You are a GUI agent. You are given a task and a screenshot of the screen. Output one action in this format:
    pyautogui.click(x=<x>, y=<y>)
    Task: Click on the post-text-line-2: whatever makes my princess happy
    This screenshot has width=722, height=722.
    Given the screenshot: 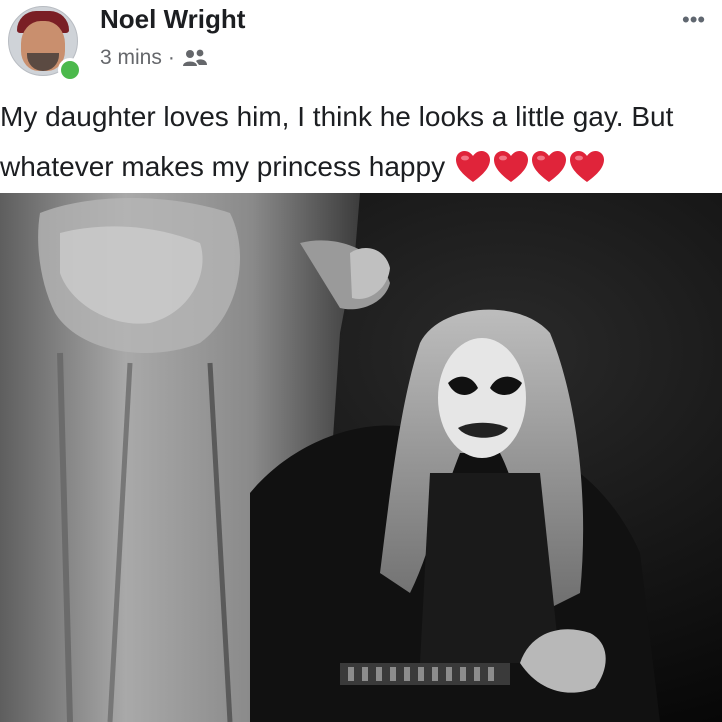 What is the action you would take?
    pyautogui.click(x=361, y=167)
    